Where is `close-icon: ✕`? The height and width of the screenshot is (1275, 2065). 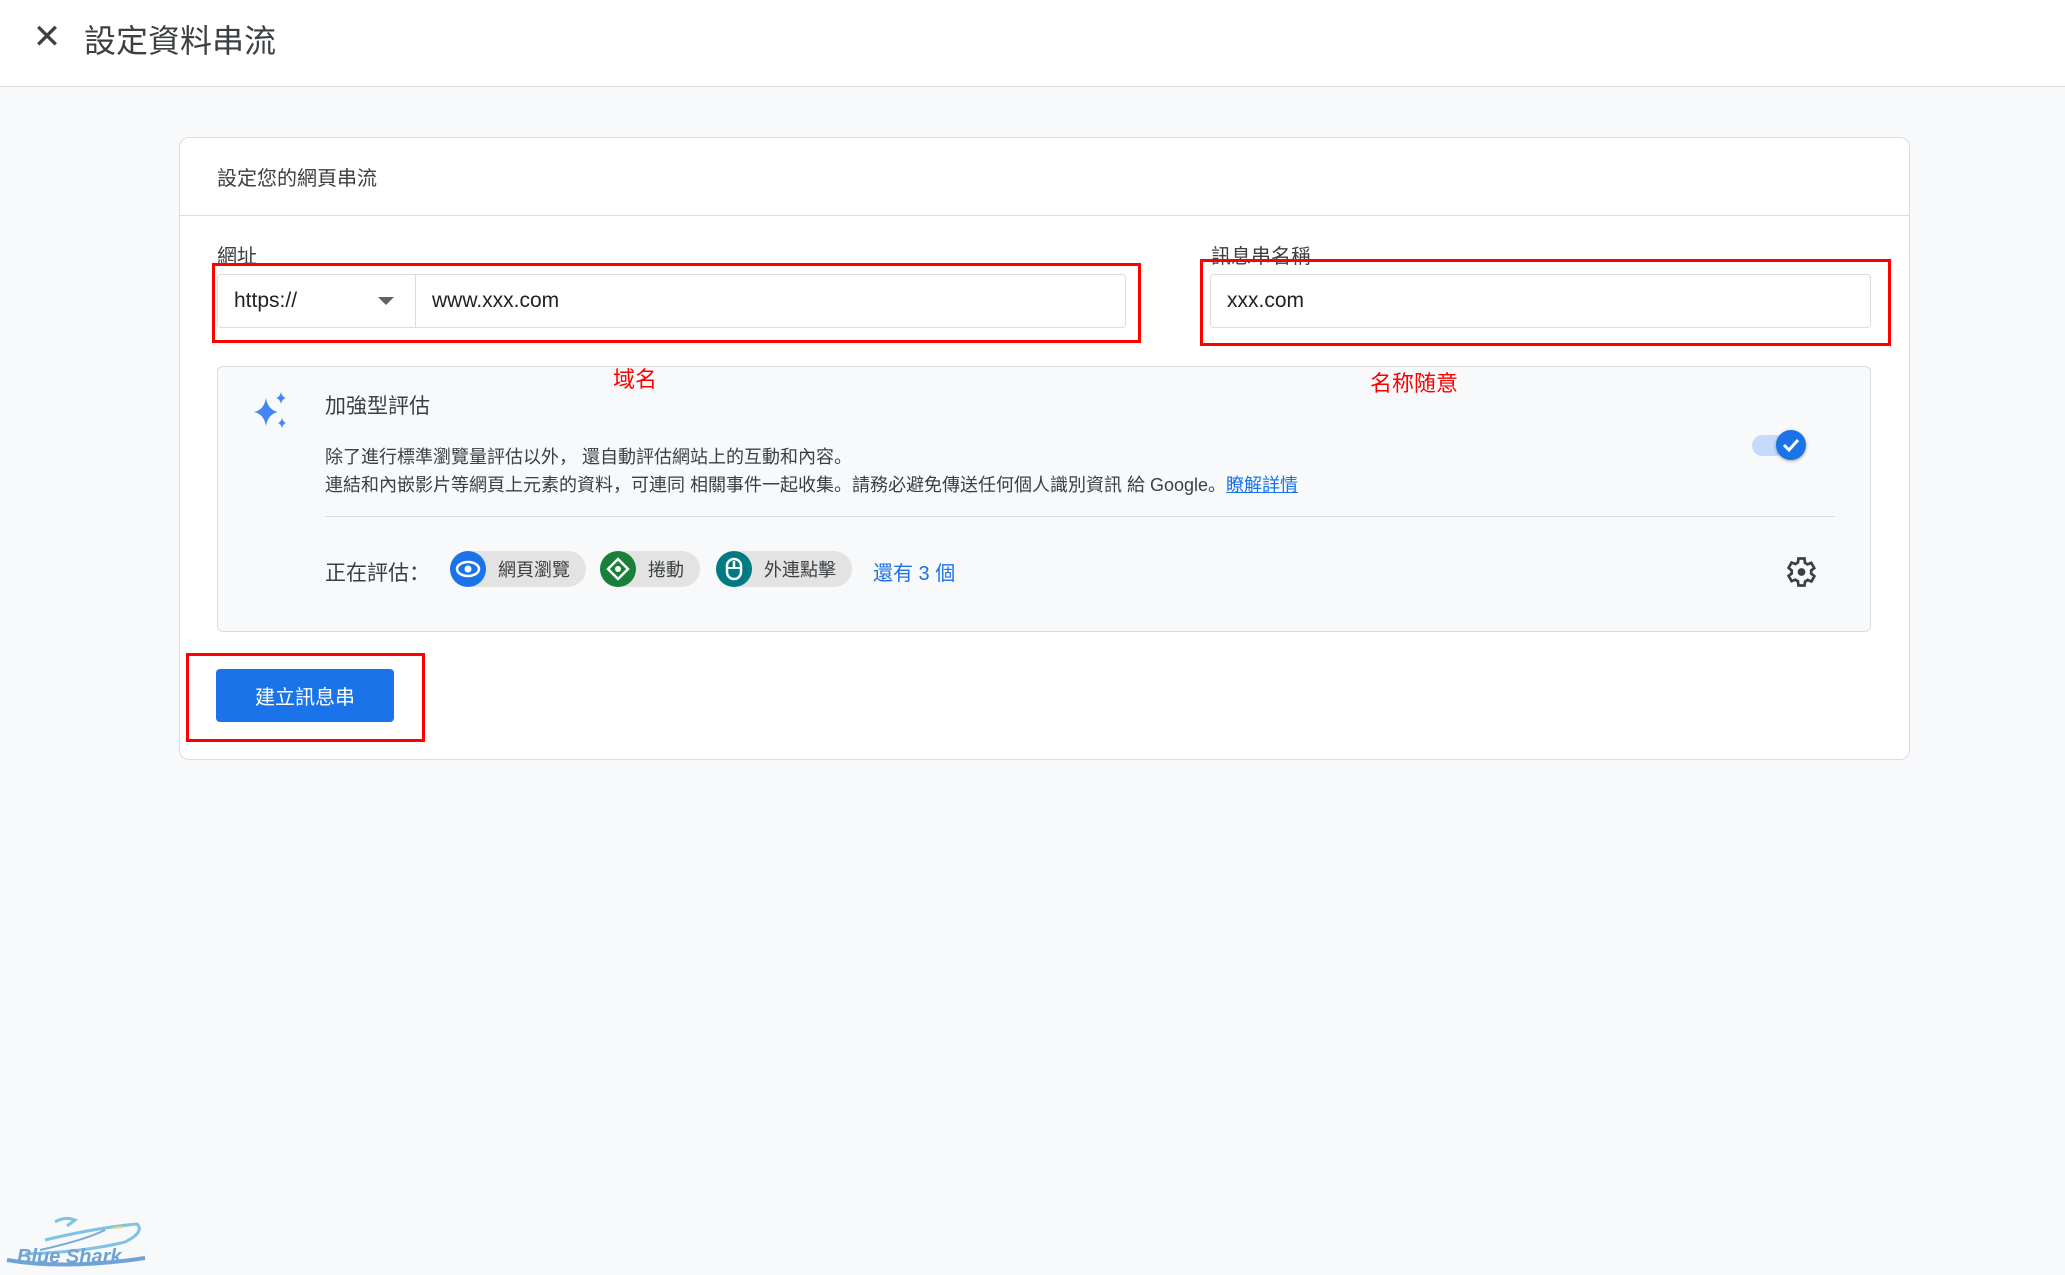
close-icon: ✕ is located at coordinates (47, 37).